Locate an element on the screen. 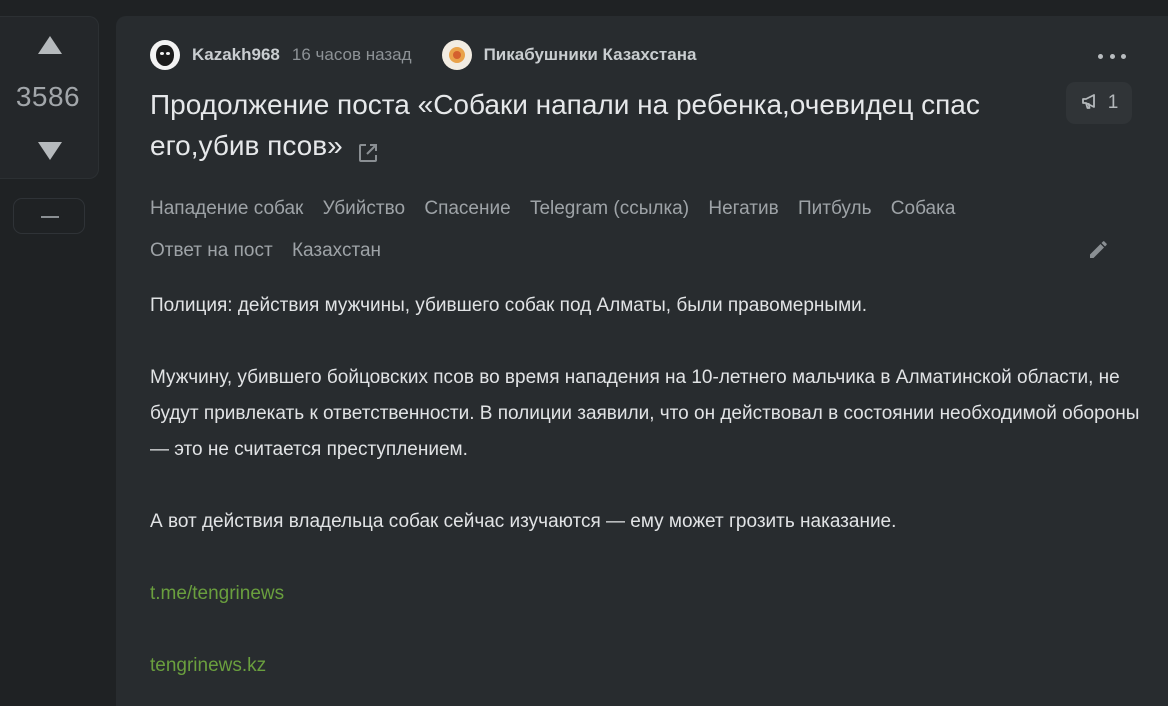 The height and width of the screenshot is (706, 1168). tag: Питбуль is located at coordinates (835, 209).